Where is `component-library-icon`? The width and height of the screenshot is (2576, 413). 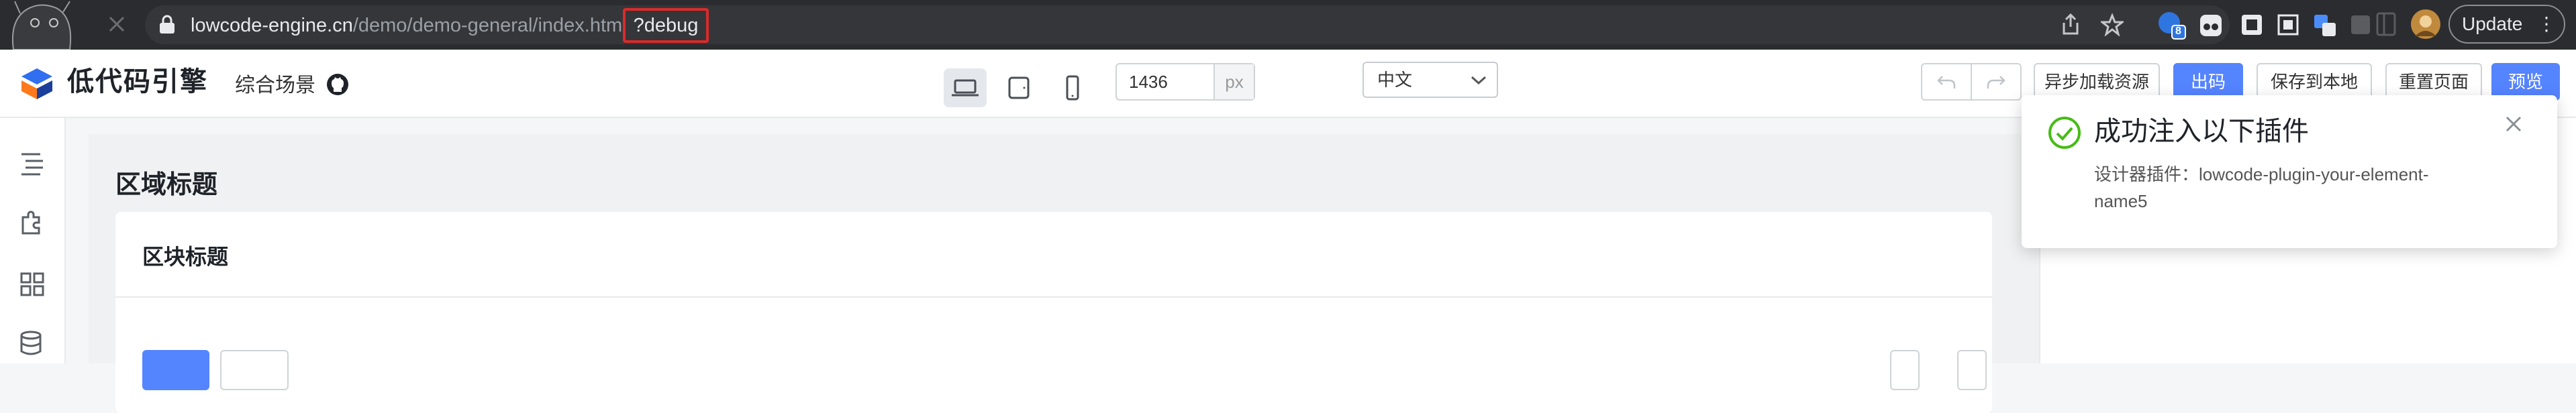 component-library-icon is located at coordinates (32, 224).